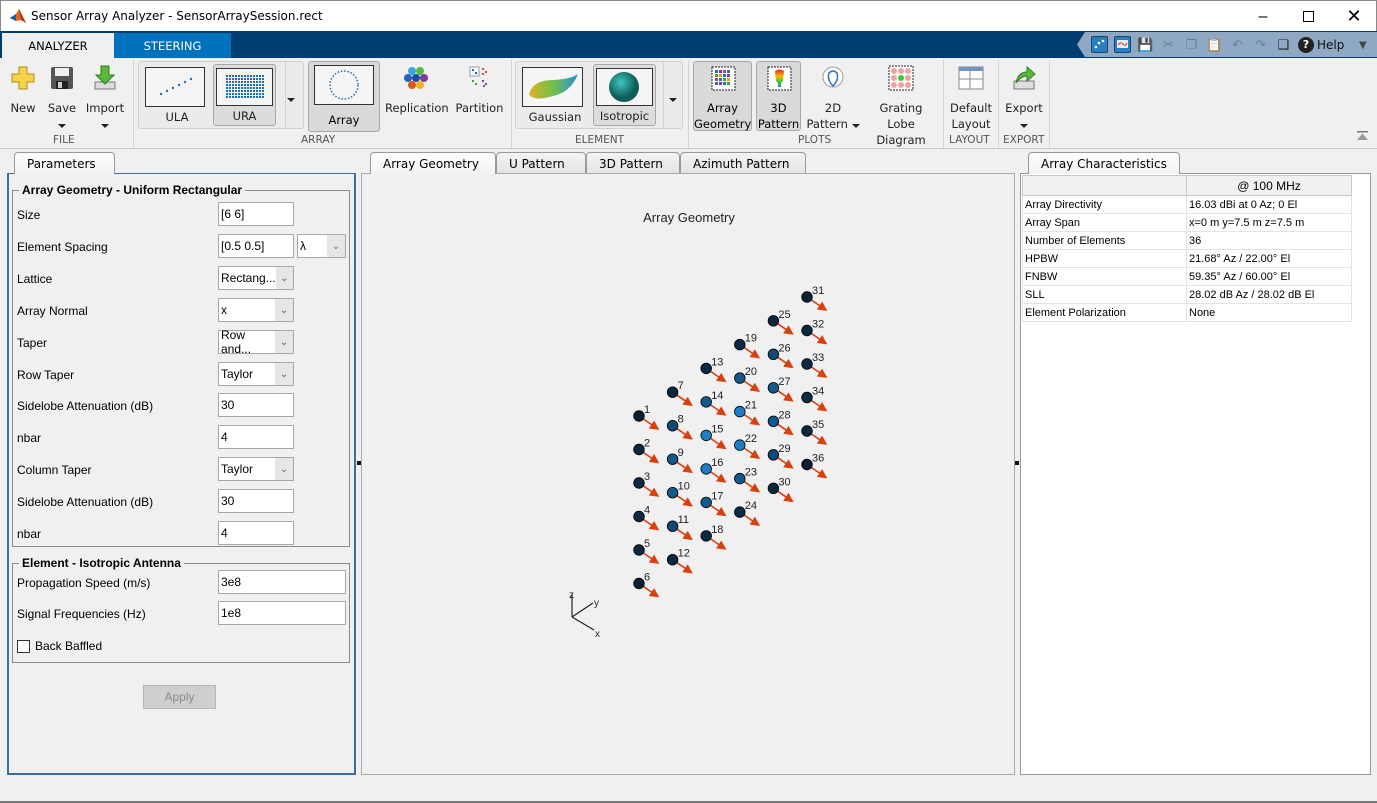 The width and height of the screenshot is (1377, 803). I want to click on array-element: 22, so click(747, 446).